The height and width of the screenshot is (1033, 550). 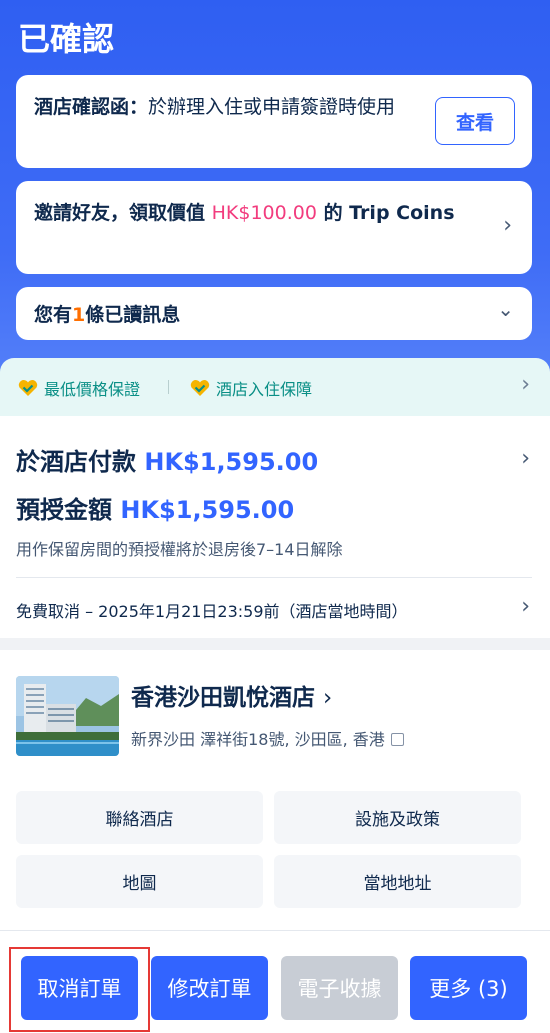 I want to click on more-button: 更多 (3), so click(x=468, y=988).